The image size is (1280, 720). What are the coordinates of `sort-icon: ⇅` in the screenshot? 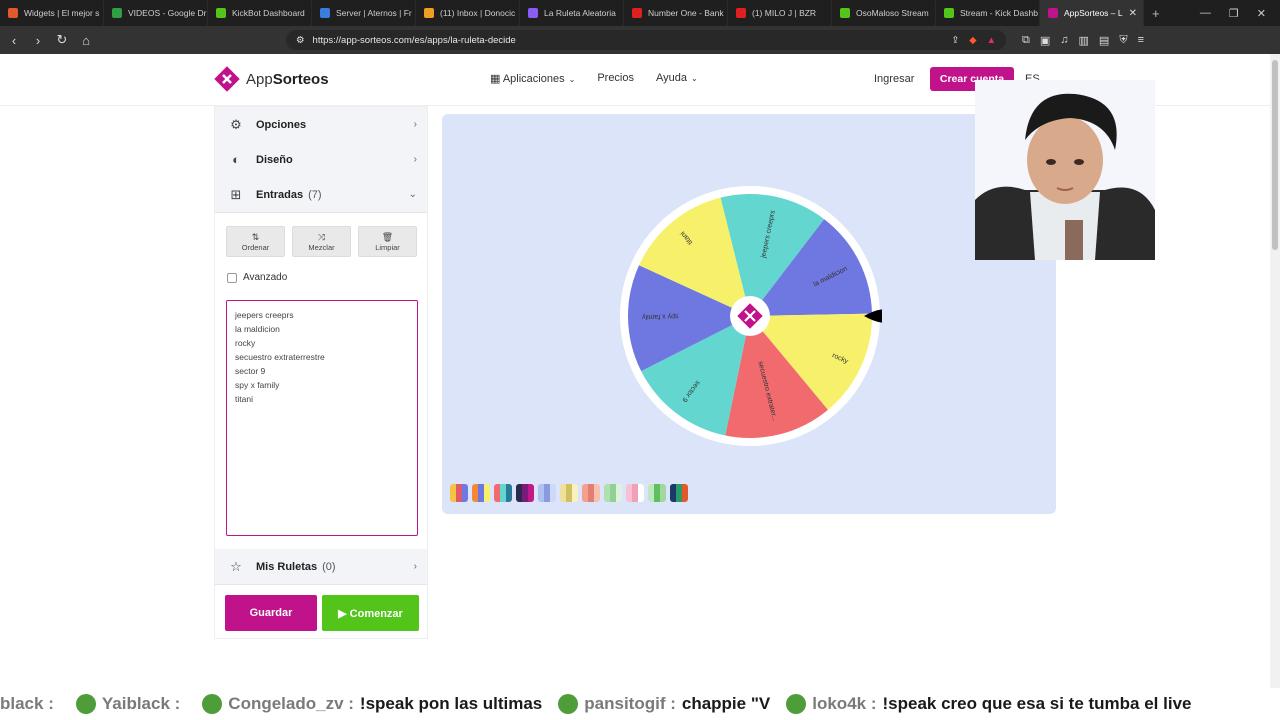 It's located at (255, 236).